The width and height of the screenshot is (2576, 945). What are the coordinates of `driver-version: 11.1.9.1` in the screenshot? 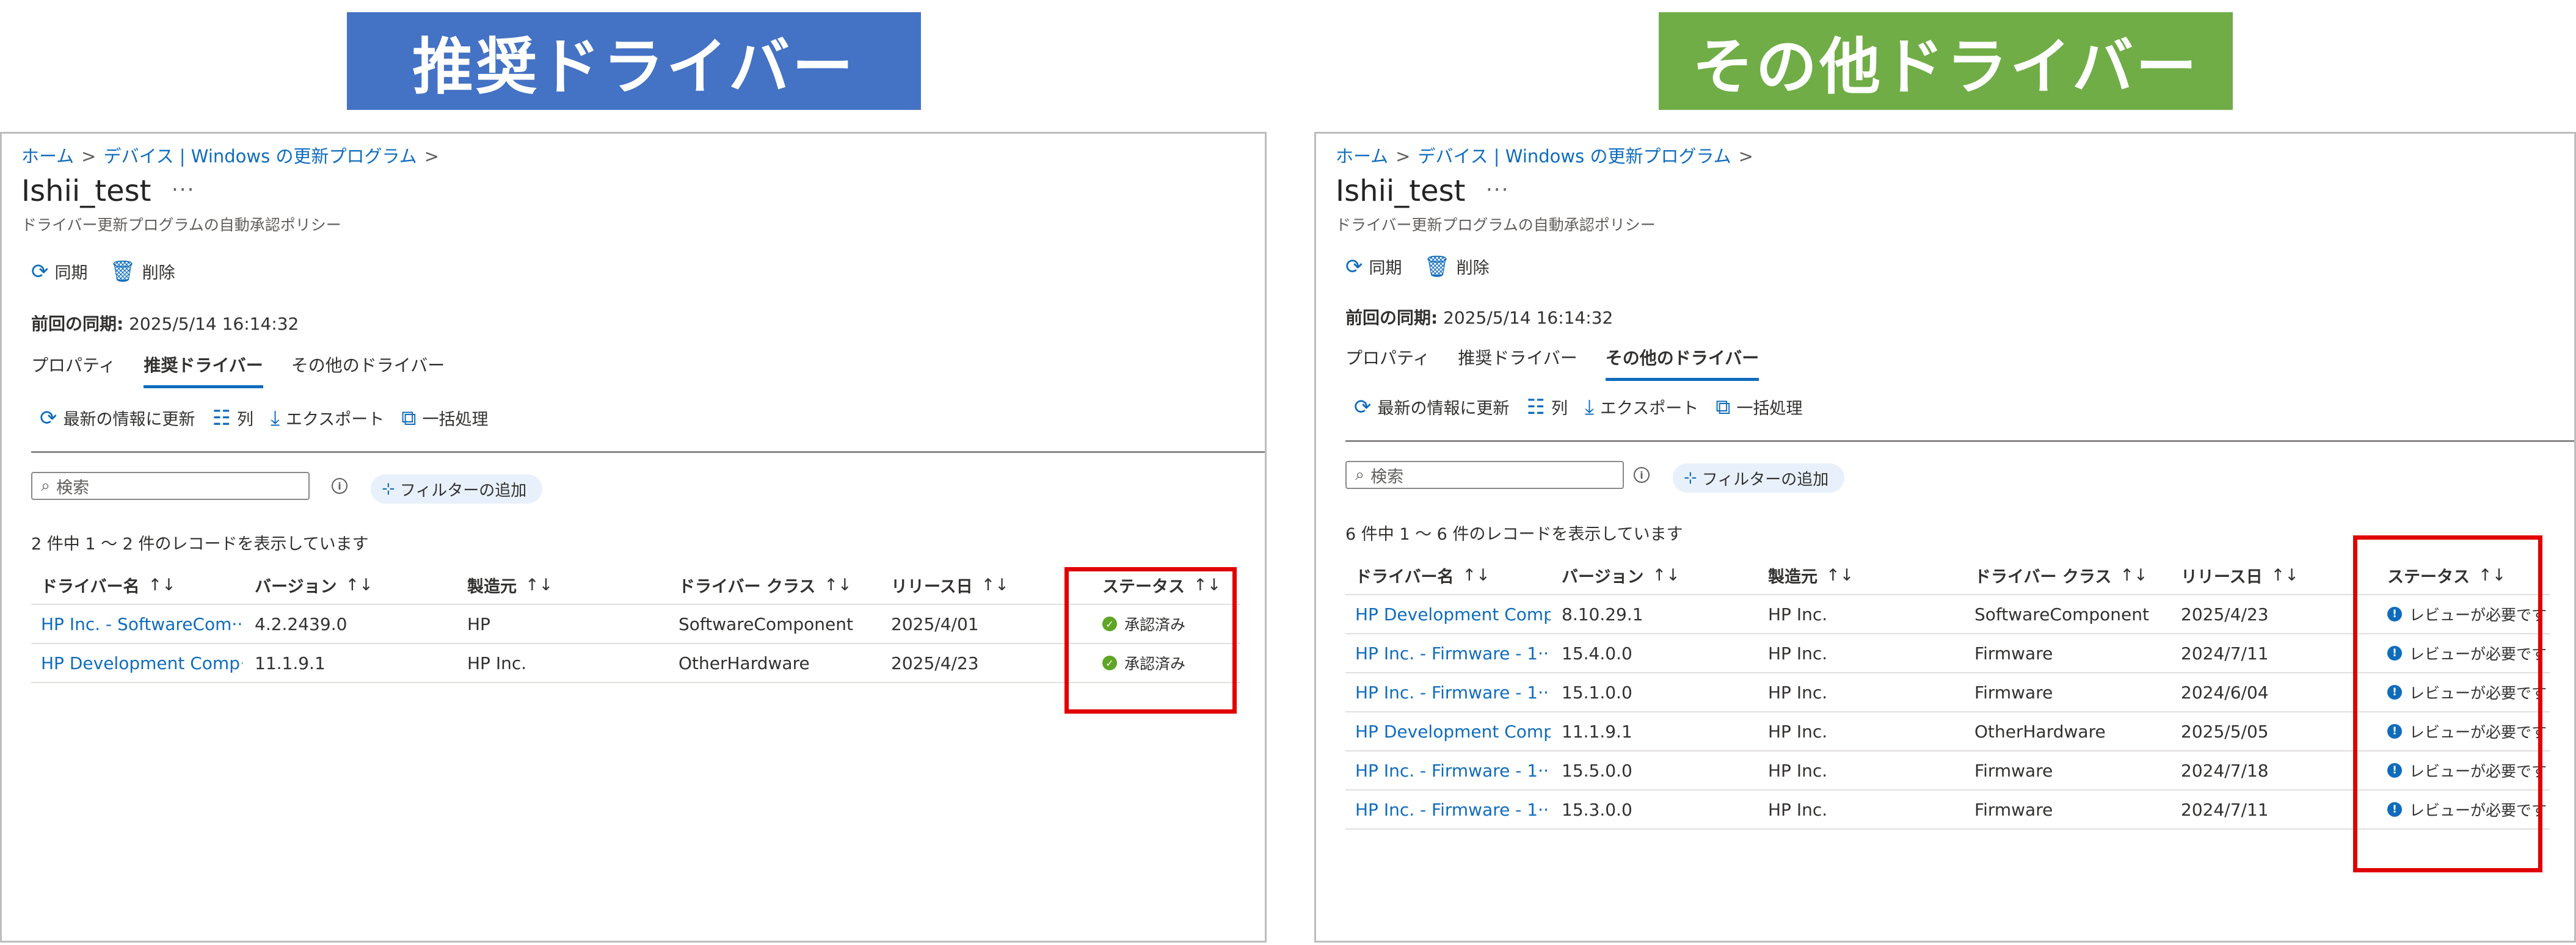 It's located at (290, 663).